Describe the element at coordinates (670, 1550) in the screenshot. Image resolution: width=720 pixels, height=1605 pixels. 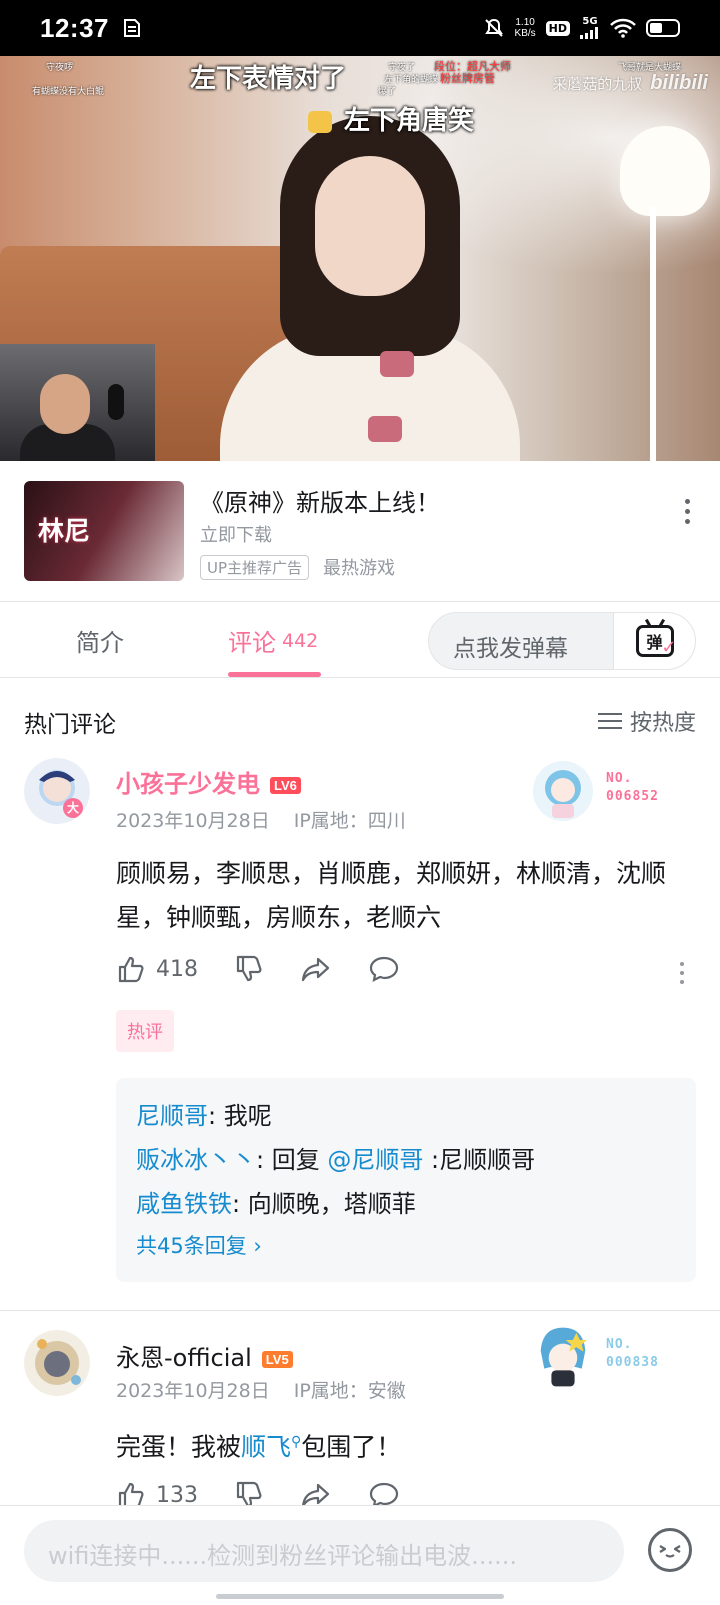
I see `emoji-icon` at that location.